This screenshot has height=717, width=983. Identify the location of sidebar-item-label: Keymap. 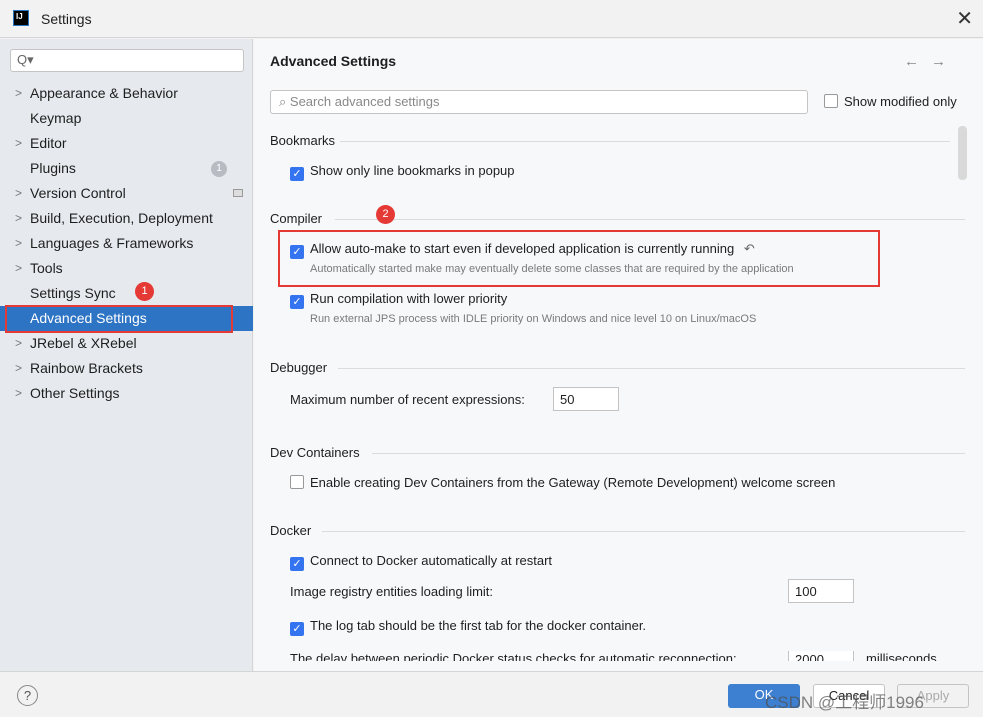
(56, 118).